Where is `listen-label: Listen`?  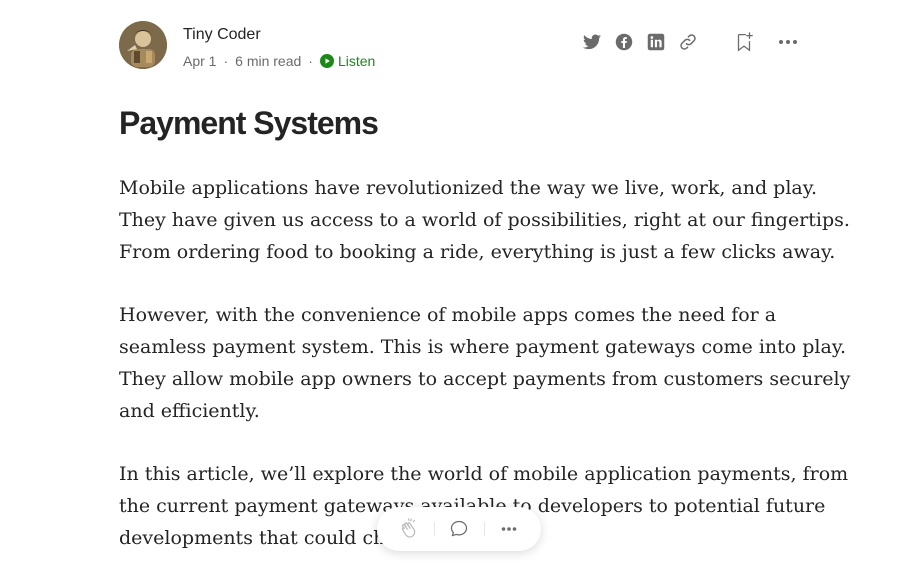
listen-label: Listen is located at coordinates (356, 61).